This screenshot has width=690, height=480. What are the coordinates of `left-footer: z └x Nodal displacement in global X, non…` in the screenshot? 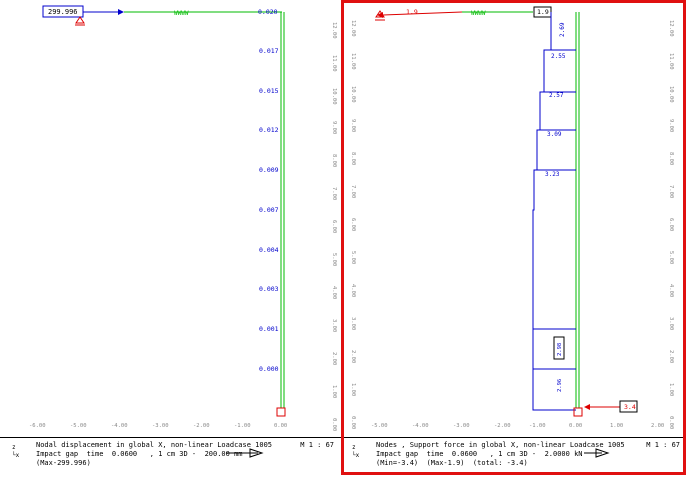 It's located at (170, 458).